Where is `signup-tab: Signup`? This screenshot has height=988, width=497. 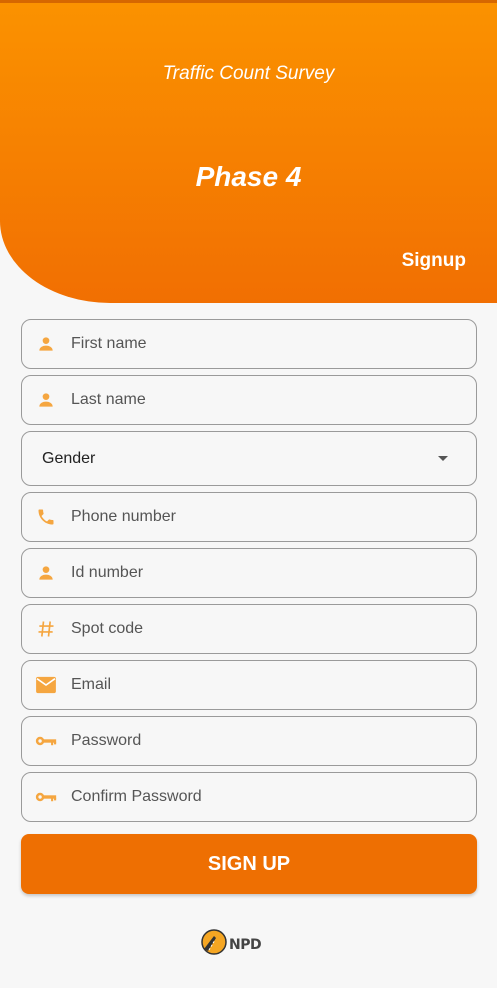
signup-tab: Signup is located at coordinates (434, 261).